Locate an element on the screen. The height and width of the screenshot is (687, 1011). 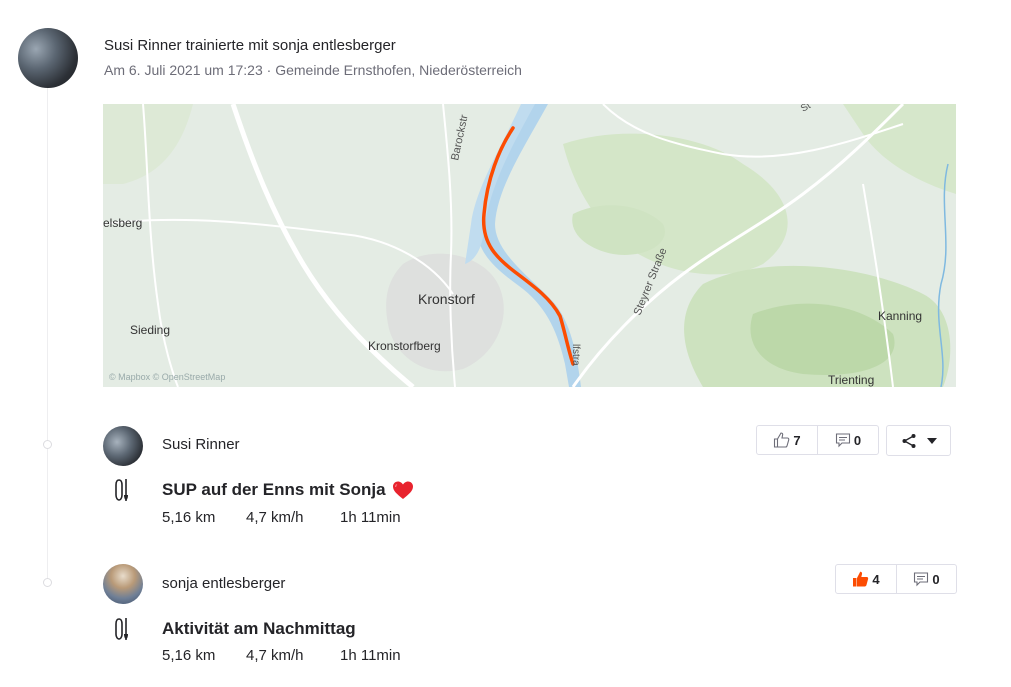
kudos-button: 7 is located at coordinates (787, 440).